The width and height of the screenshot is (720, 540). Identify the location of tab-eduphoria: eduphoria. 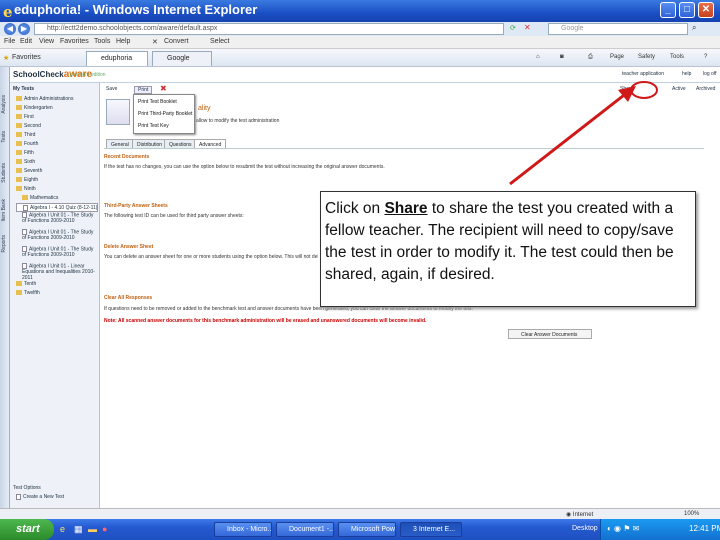
(117, 58).